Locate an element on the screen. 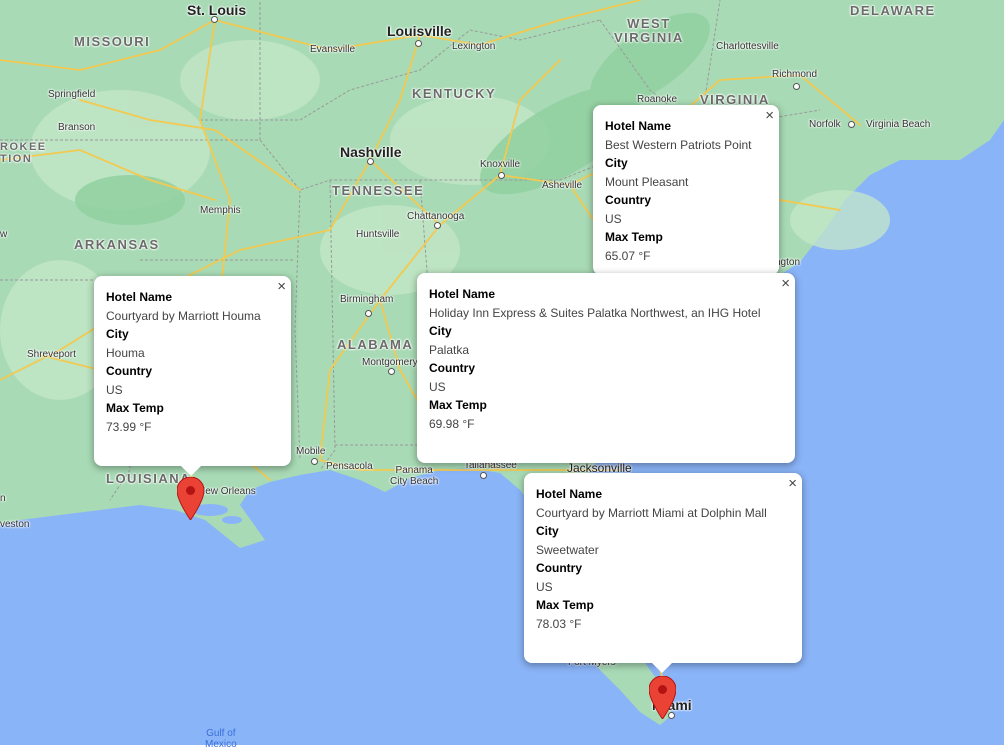  city-label-huntsville: Huntsville is located at coordinates (378, 234).